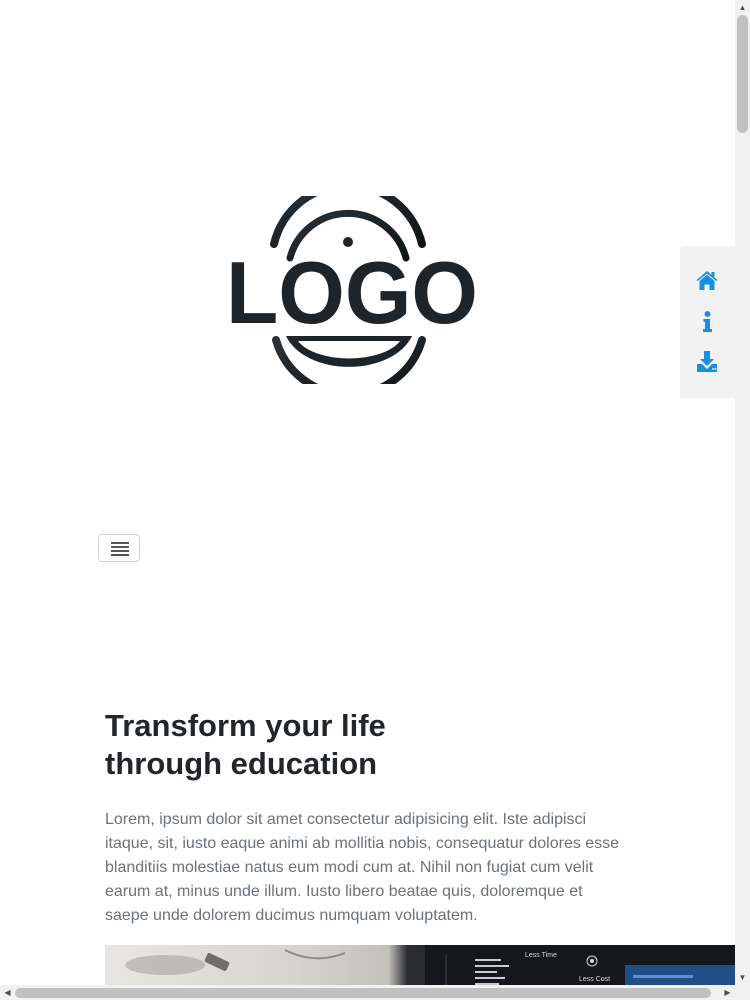  What do you see at coordinates (363, 993) in the screenshot?
I see `horizontal-scroll-thumb` at bounding box center [363, 993].